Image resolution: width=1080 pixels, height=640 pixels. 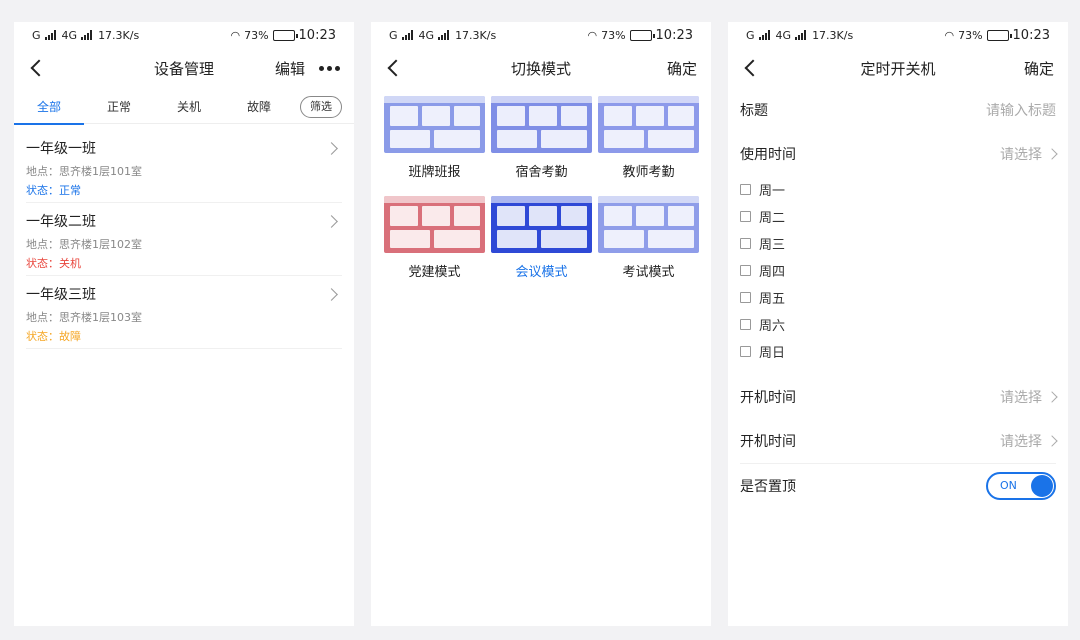 I want to click on device-location: 地点：思齐楼1层101室, so click(x=84, y=171).